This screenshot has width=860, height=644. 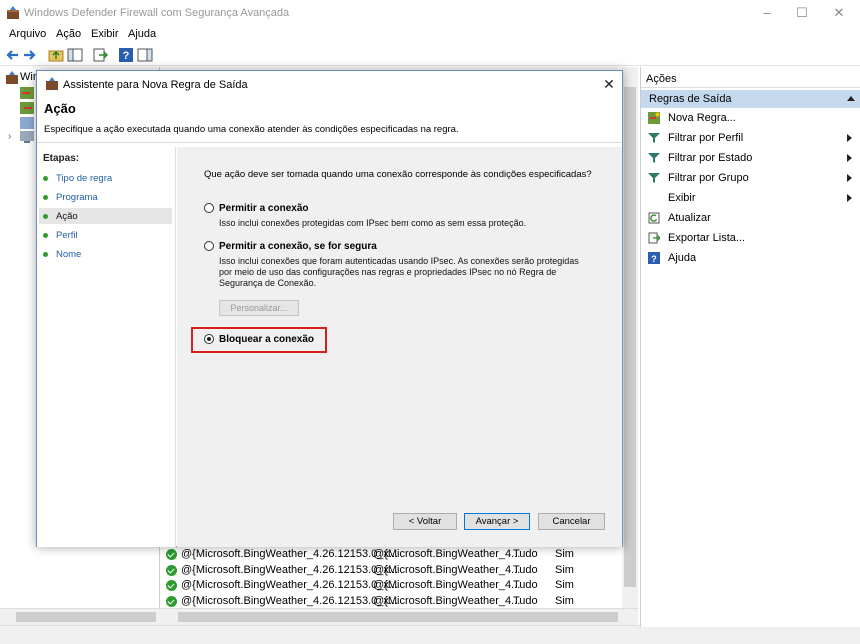 I want to click on list-vertical-scrollbar, so click(x=630, y=341).